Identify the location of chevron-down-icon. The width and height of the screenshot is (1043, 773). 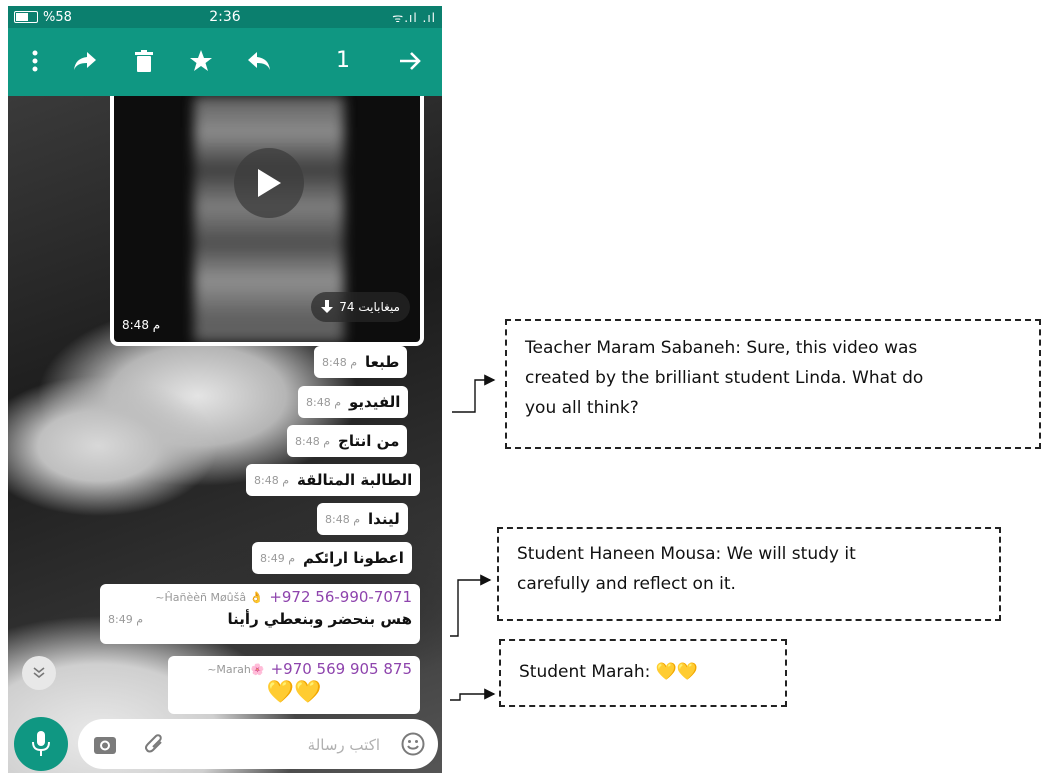
(39, 673).